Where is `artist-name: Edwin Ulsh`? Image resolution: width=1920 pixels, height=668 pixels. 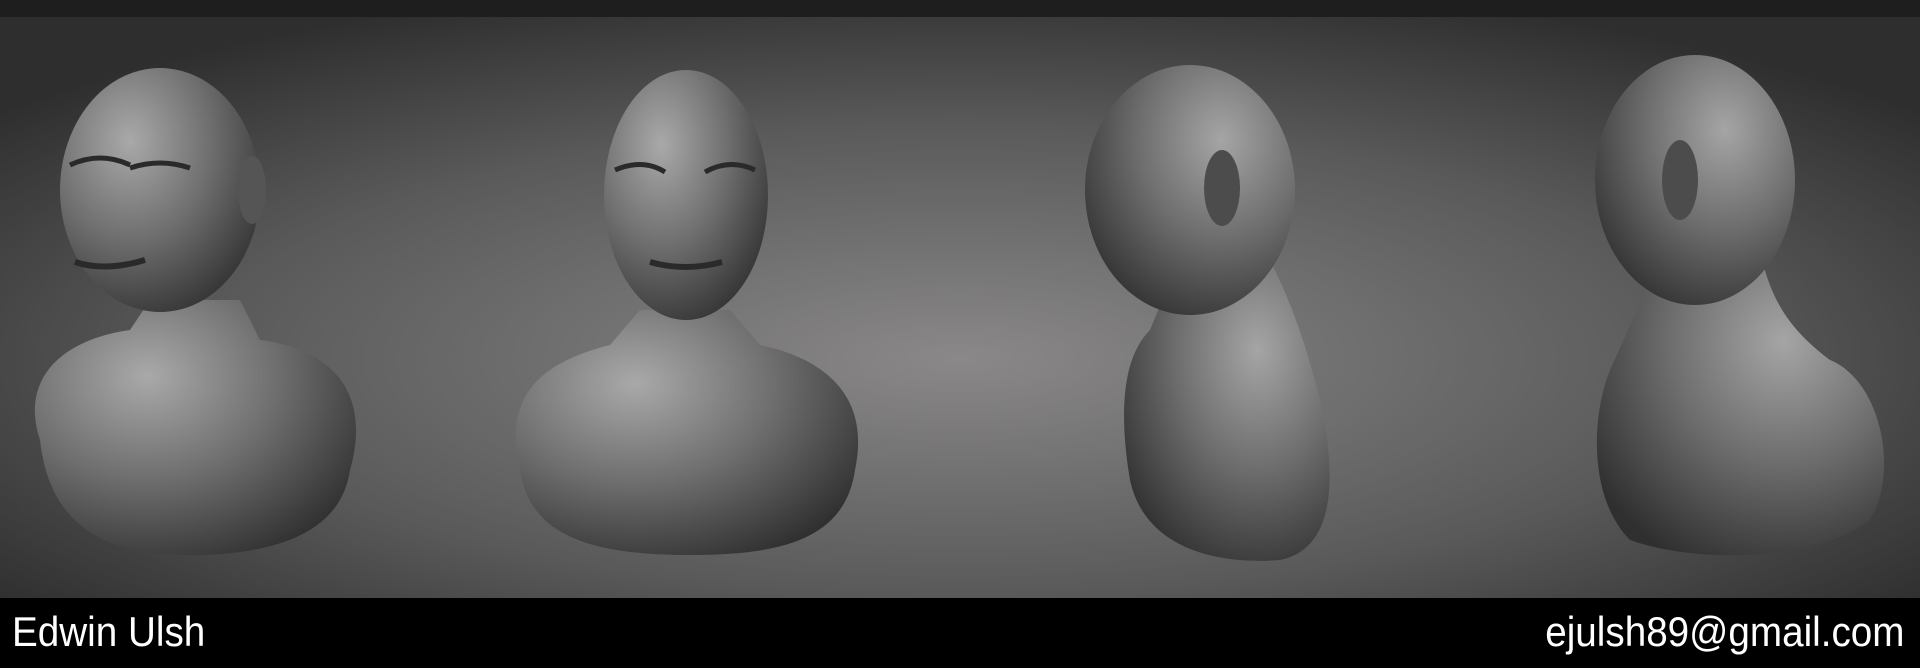
artist-name: Edwin Ulsh is located at coordinates (109, 631).